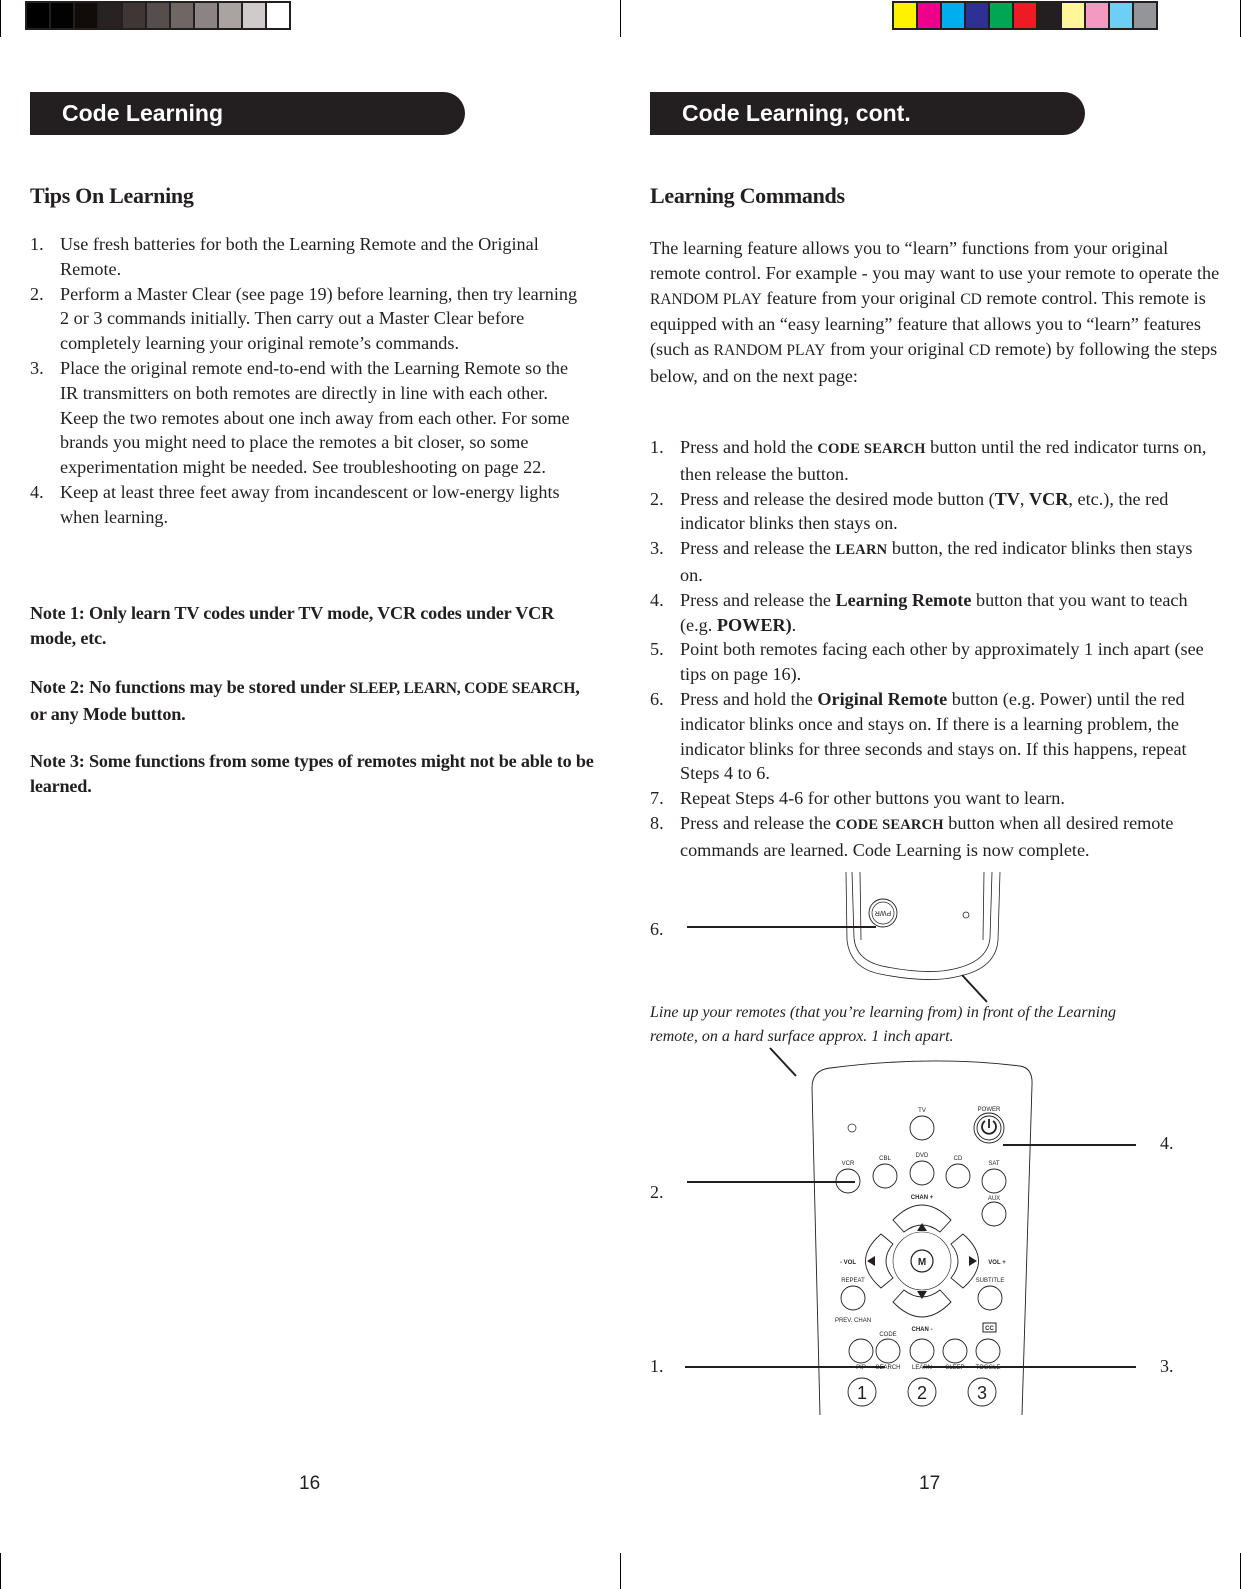  What do you see at coordinates (966, 915) in the screenshot?
I see `ir-indicator` at bounding box center [966, 915].